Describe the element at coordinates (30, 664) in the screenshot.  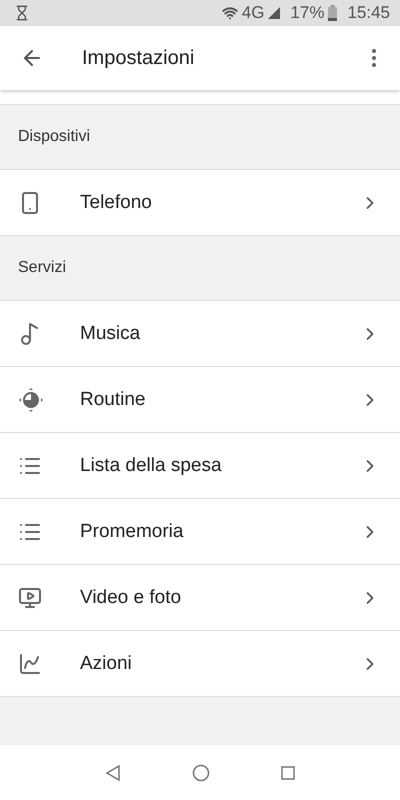
I see `line-chart-icon` at that location.